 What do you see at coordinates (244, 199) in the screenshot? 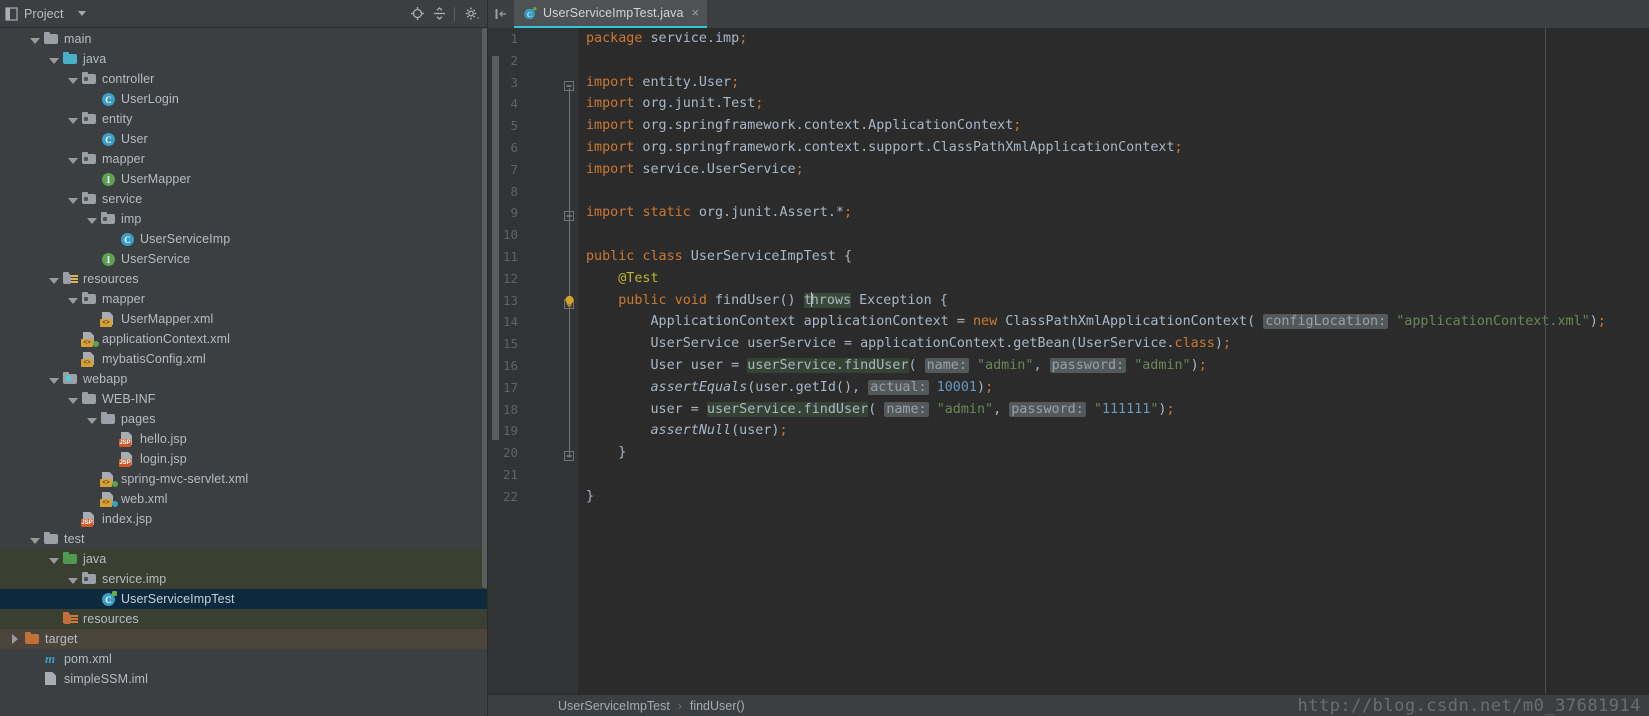
I see `tree-item-service: service` at bounding box center [244, 199].